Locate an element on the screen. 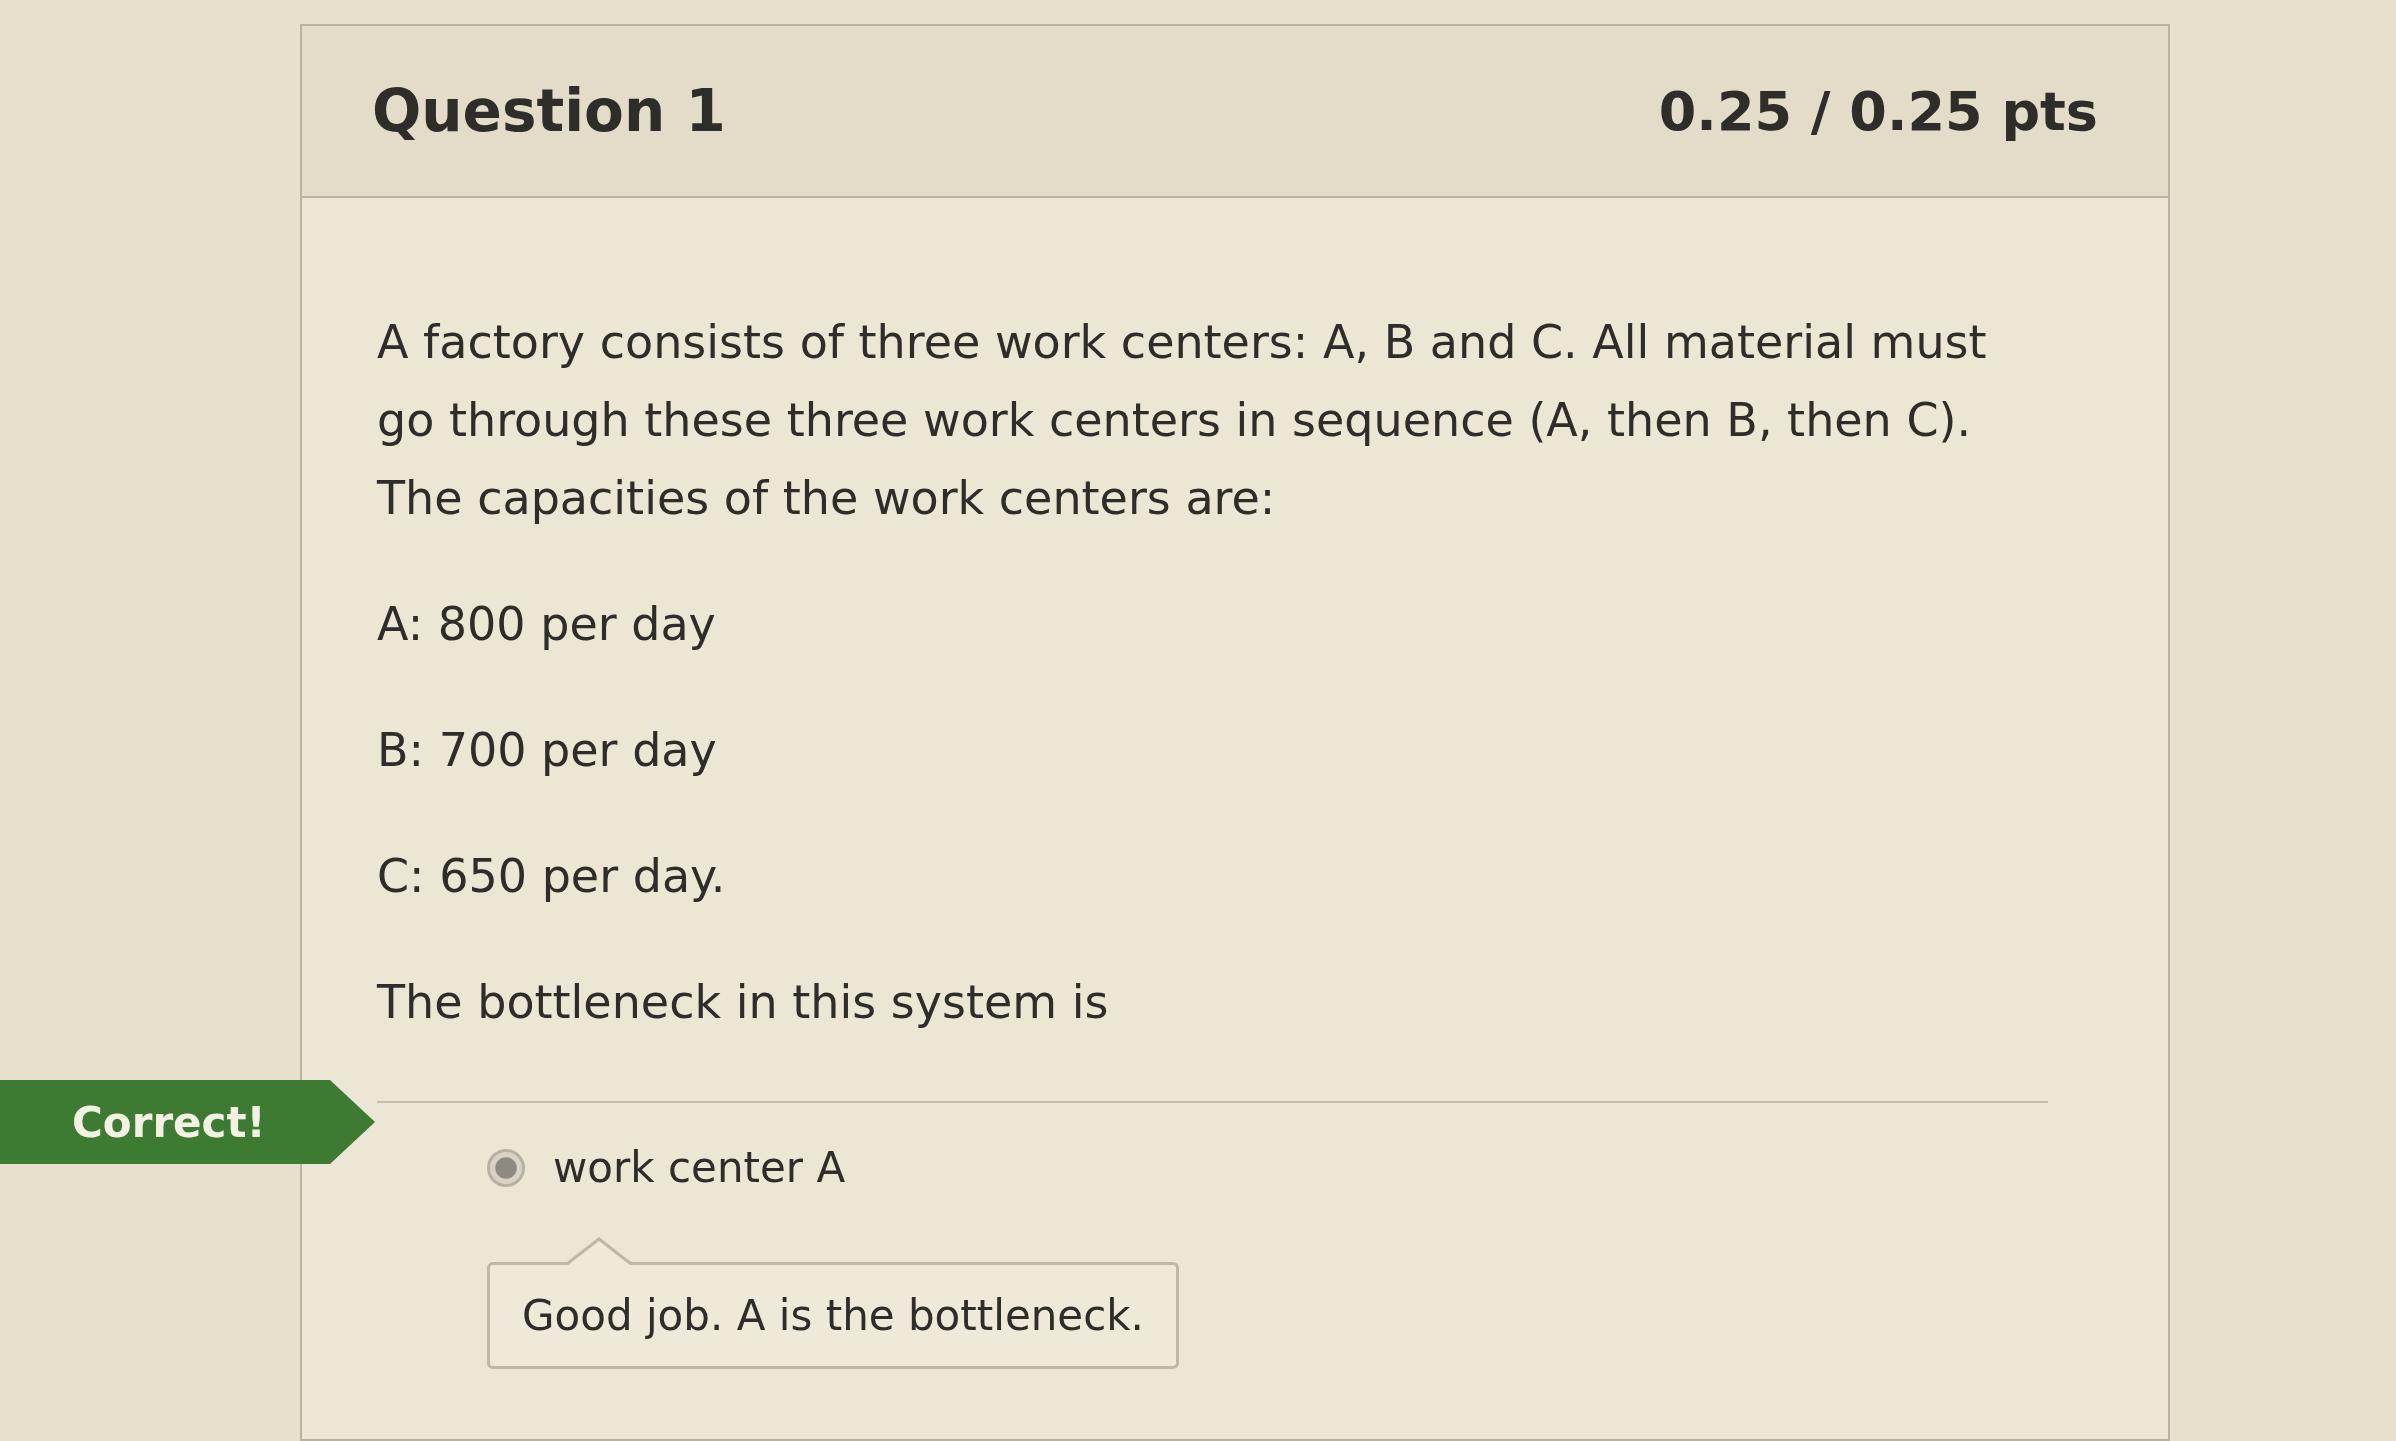 This screenshot has height=1441, width=2396. radio-button is located at coordinates (506, 1167).